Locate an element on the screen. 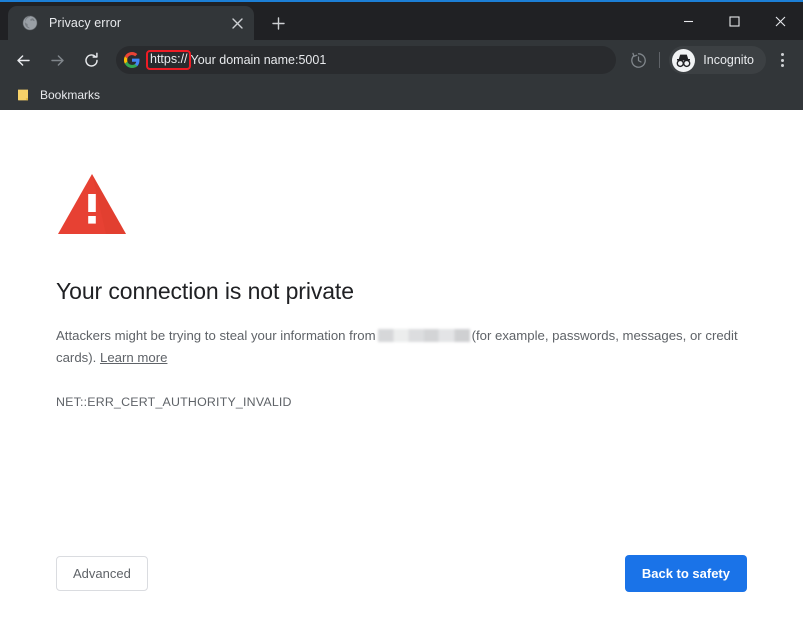 Image resolution: width=803 pixels, height=620 pixels. reload-button is located at coordinates (91, 60).